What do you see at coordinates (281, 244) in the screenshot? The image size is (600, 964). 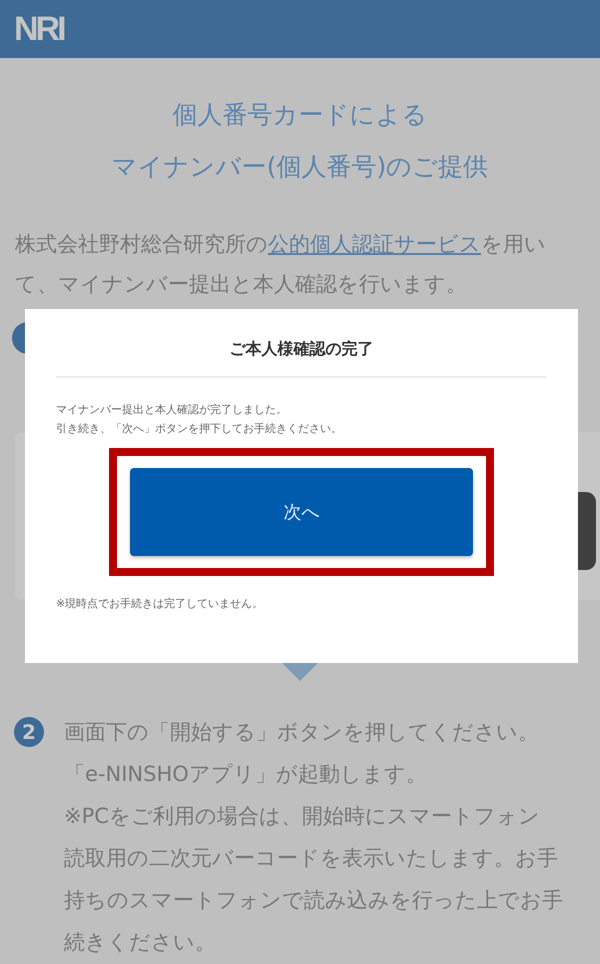 I see `intro-text: 株式会社野村総合研究所の公的個人認証サービス を用い` at bounding box center [281, 244].